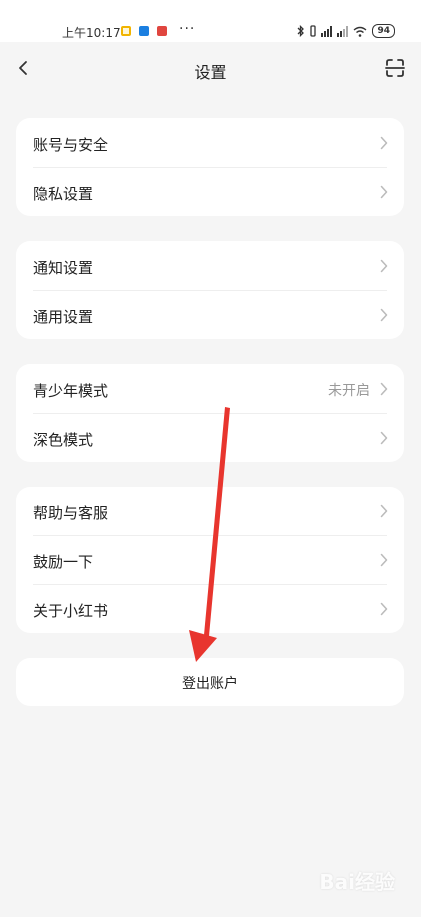 This screenshot has height=917, width=421. I want to click on teen-mode-status: 未开启, so click(349, 391).